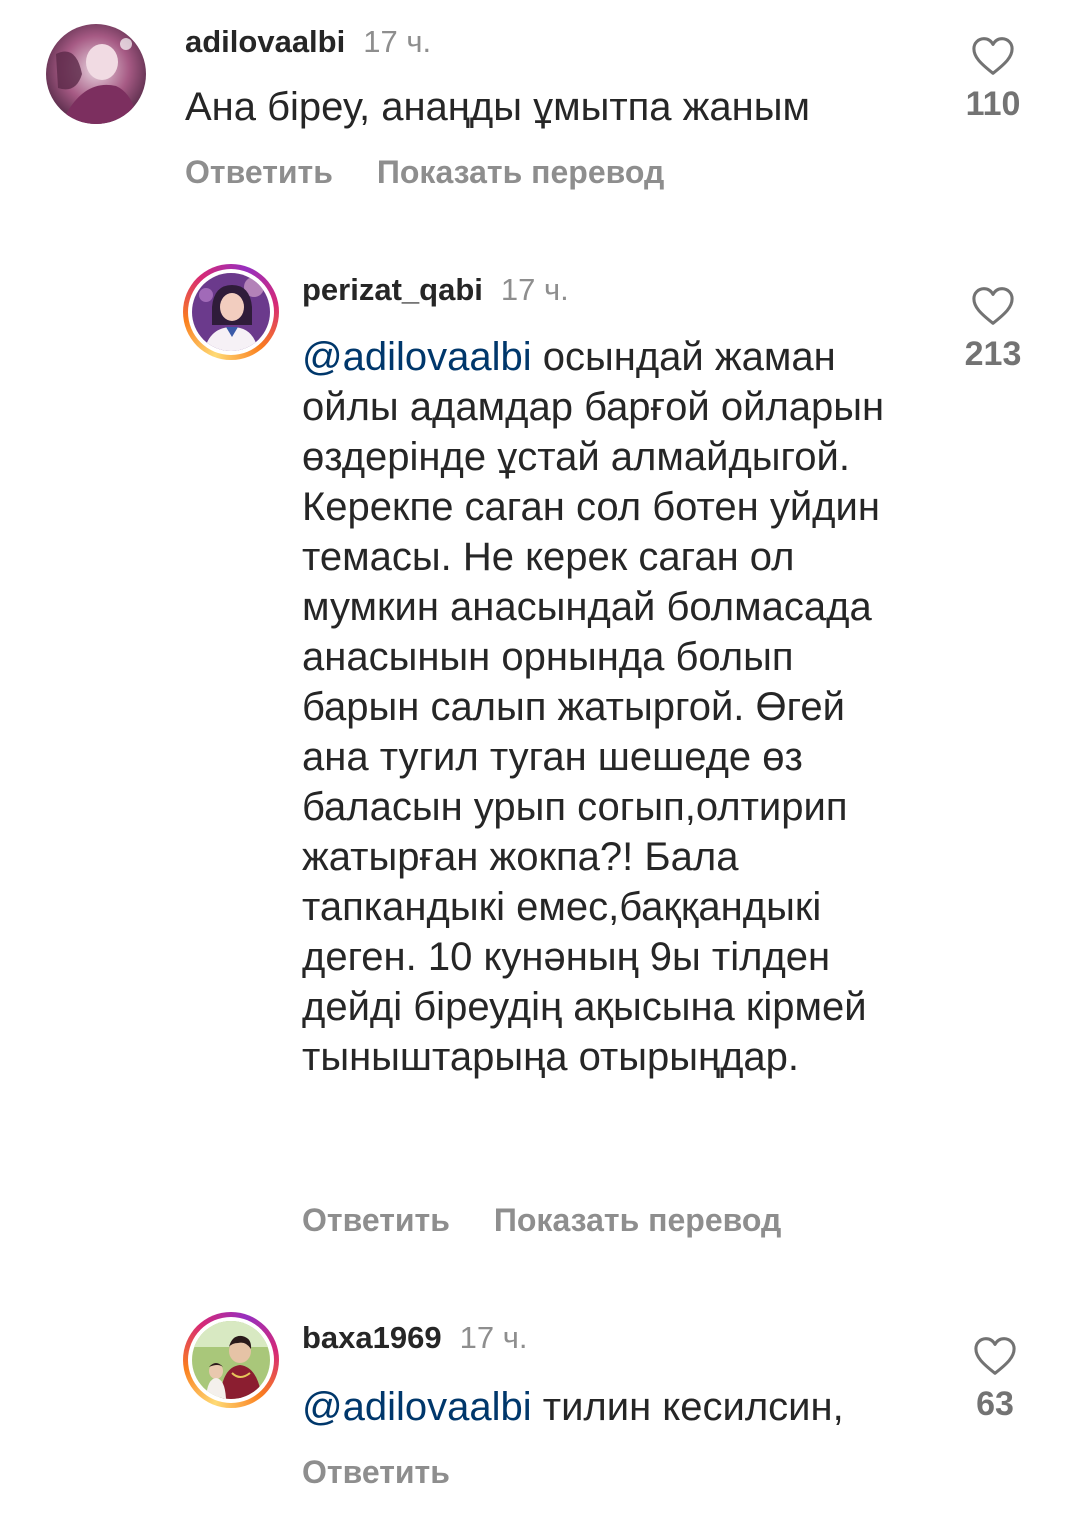 This screenshot has width=1080, height=1536. Describe the element at coordinates (993, 81) in the screenshot. I see `like-control: 110` at that location.